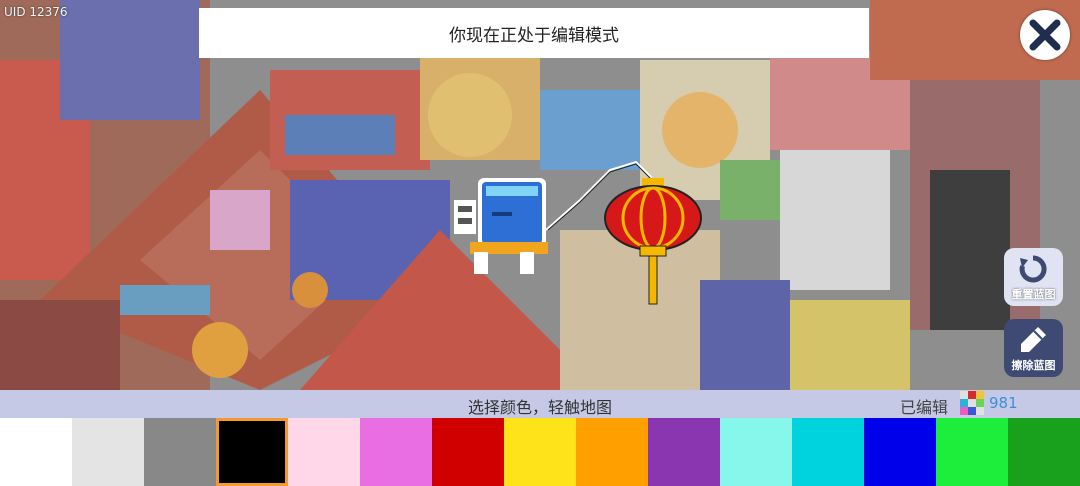 Image resolution: width=1080 pixels, height=486 pixels. Describe the element at coordinates (1033, 341) in the screenshot. I see `pencil-icon` at that location.